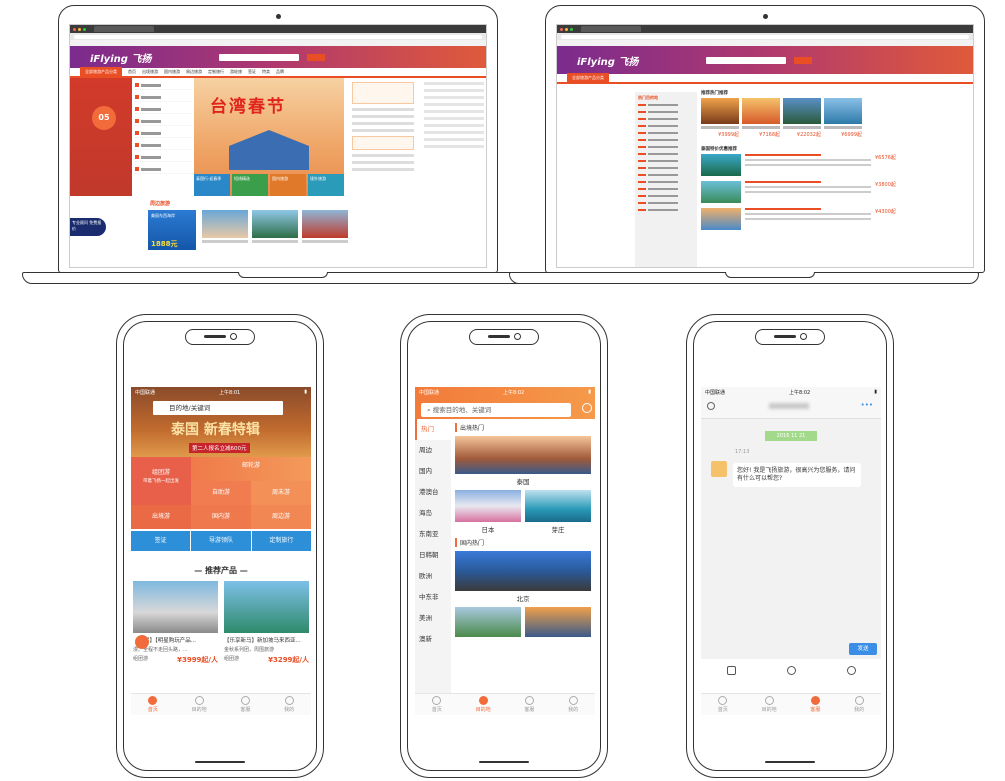  What do you see at coordinates (523, 461) in the screenshot?
I see `dest-card-thailand: 泰国` at bounding box center [523, 461].